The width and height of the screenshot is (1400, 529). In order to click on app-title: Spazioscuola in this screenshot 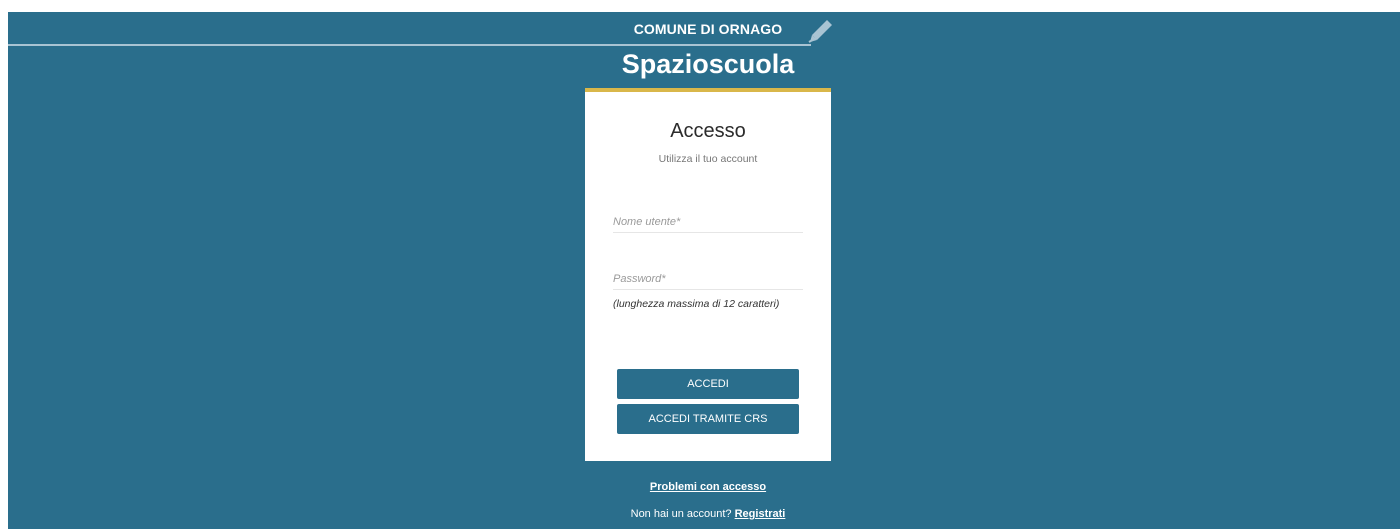, I will do `click(708, 64)`.